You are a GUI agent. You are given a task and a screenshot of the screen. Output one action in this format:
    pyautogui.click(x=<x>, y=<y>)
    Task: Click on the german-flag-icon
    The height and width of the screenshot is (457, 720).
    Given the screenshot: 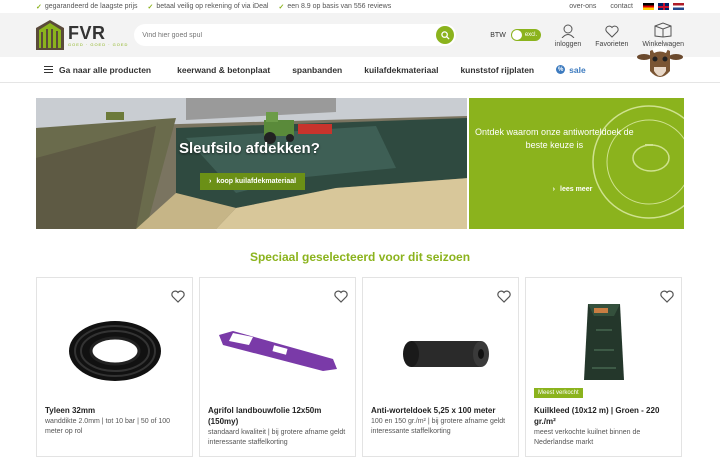 What is the action you would take?
    pyautogui.click(x=648, y=6)
    